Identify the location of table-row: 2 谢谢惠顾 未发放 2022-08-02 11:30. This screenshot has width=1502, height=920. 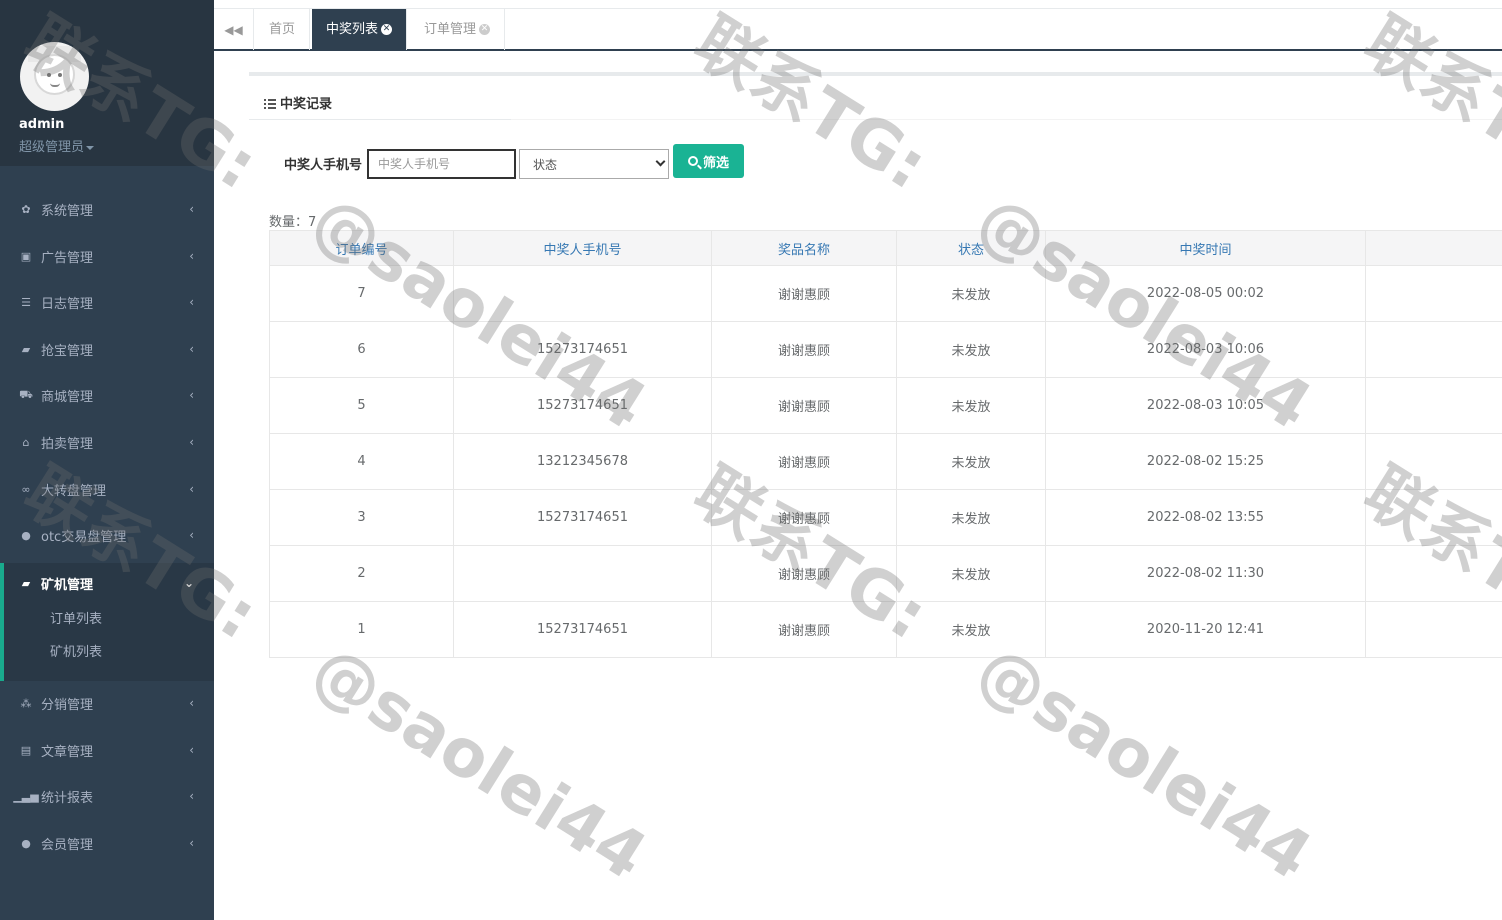
(885, 573).